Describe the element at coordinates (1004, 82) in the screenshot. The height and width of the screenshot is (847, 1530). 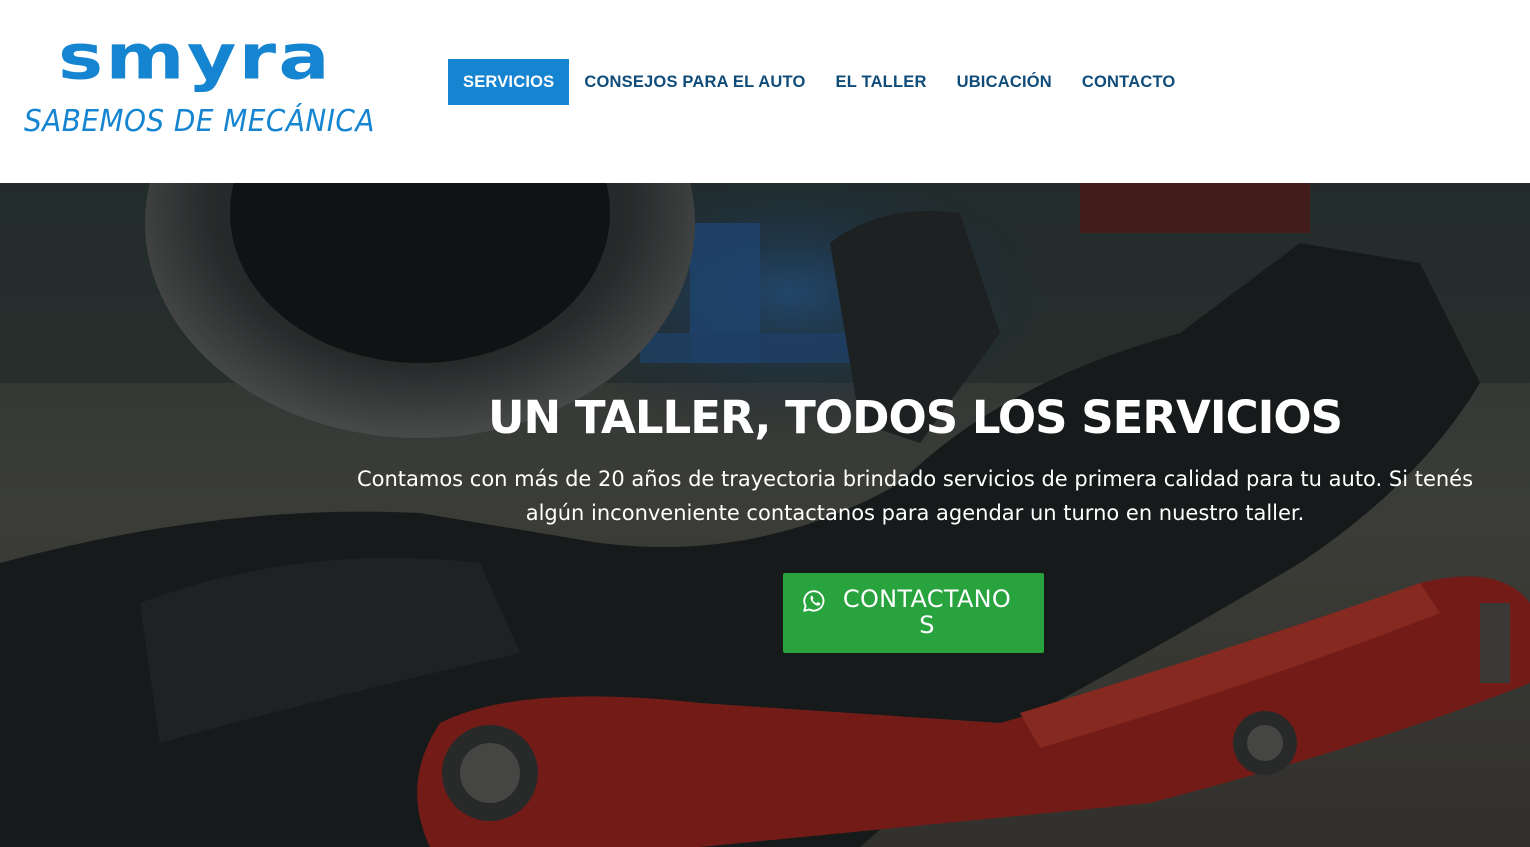
I see `nav-item-ubicacion: UBICACIÓN` at that location.